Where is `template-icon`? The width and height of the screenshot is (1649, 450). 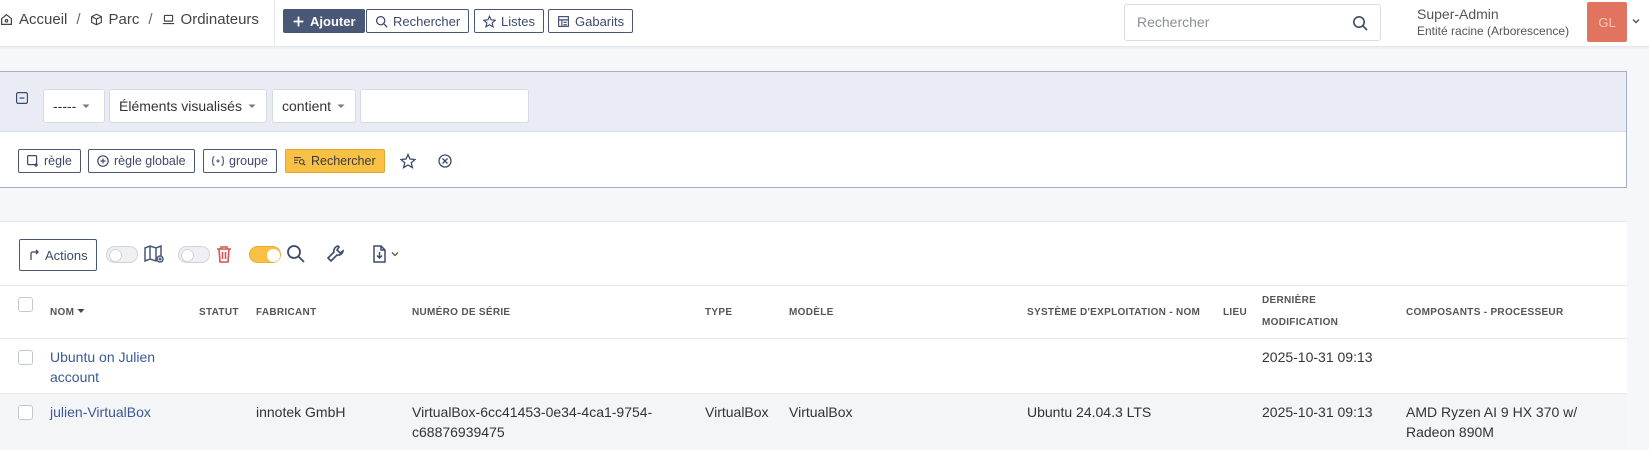
template-icon is located at coordinates (563, 21).